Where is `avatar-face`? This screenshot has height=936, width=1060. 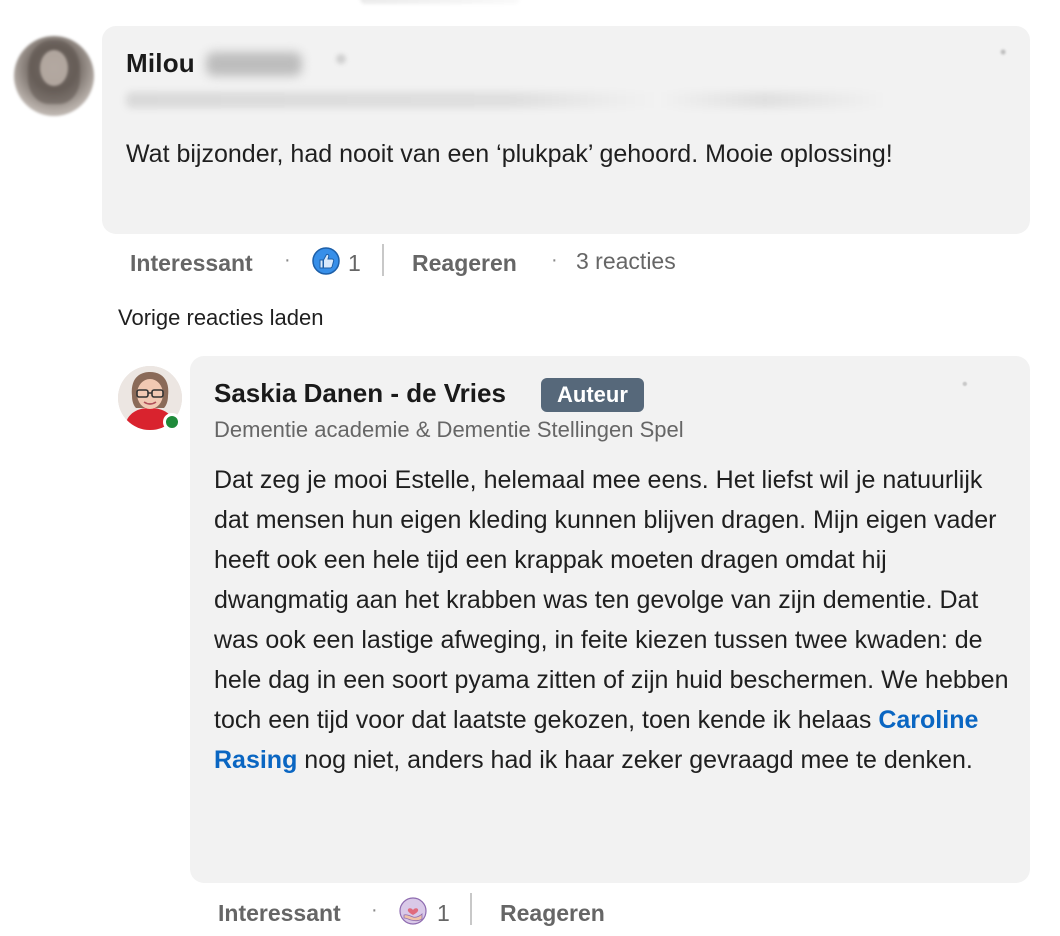 avatar-face is located at coordinates (54, 68).